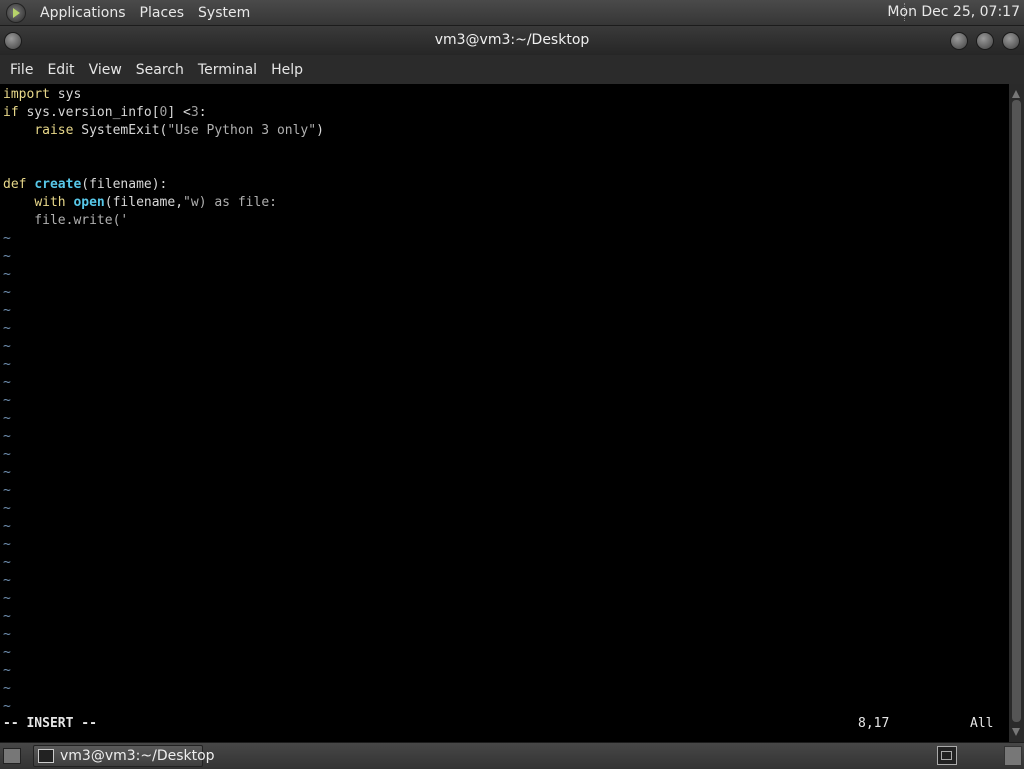  What do you see at coordinates (985, 41) in the screenshot?
I see `maximize-button` at bounding box center [985, 41].